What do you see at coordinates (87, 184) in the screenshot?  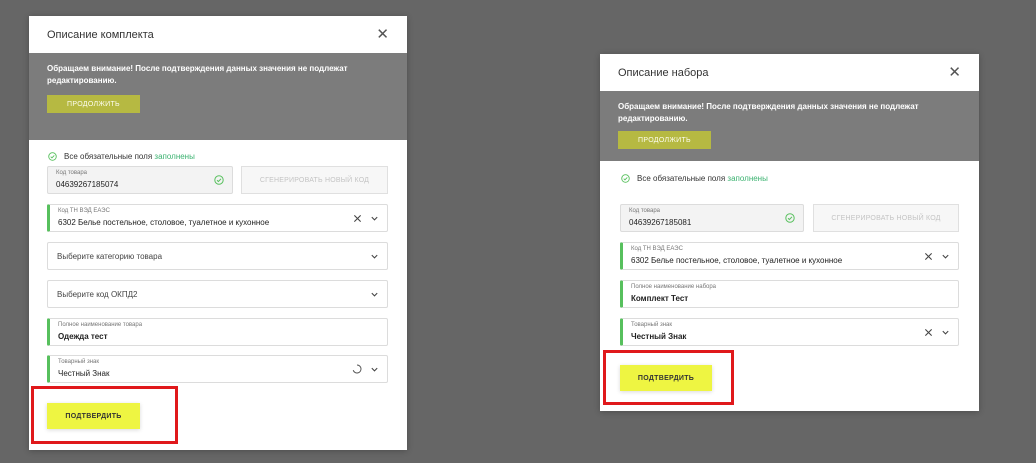 I see `product-code-value: 04639267185074` at bounding box center [87, 184].